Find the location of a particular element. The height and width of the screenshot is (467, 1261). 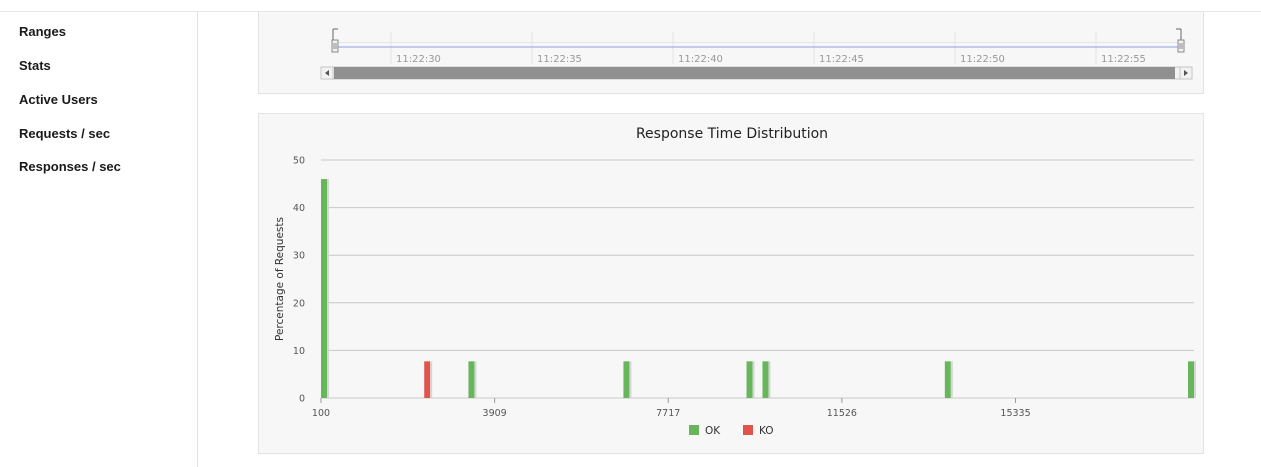

legend-label-ok: OK is located at coordinates (713, 431).